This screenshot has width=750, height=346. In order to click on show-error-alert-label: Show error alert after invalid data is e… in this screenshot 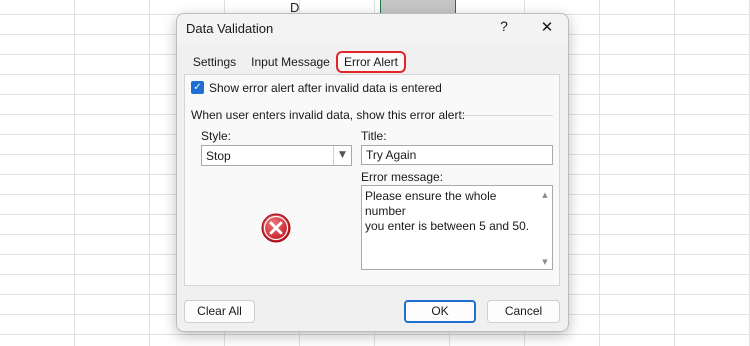, I will do `click(325, 88)`.